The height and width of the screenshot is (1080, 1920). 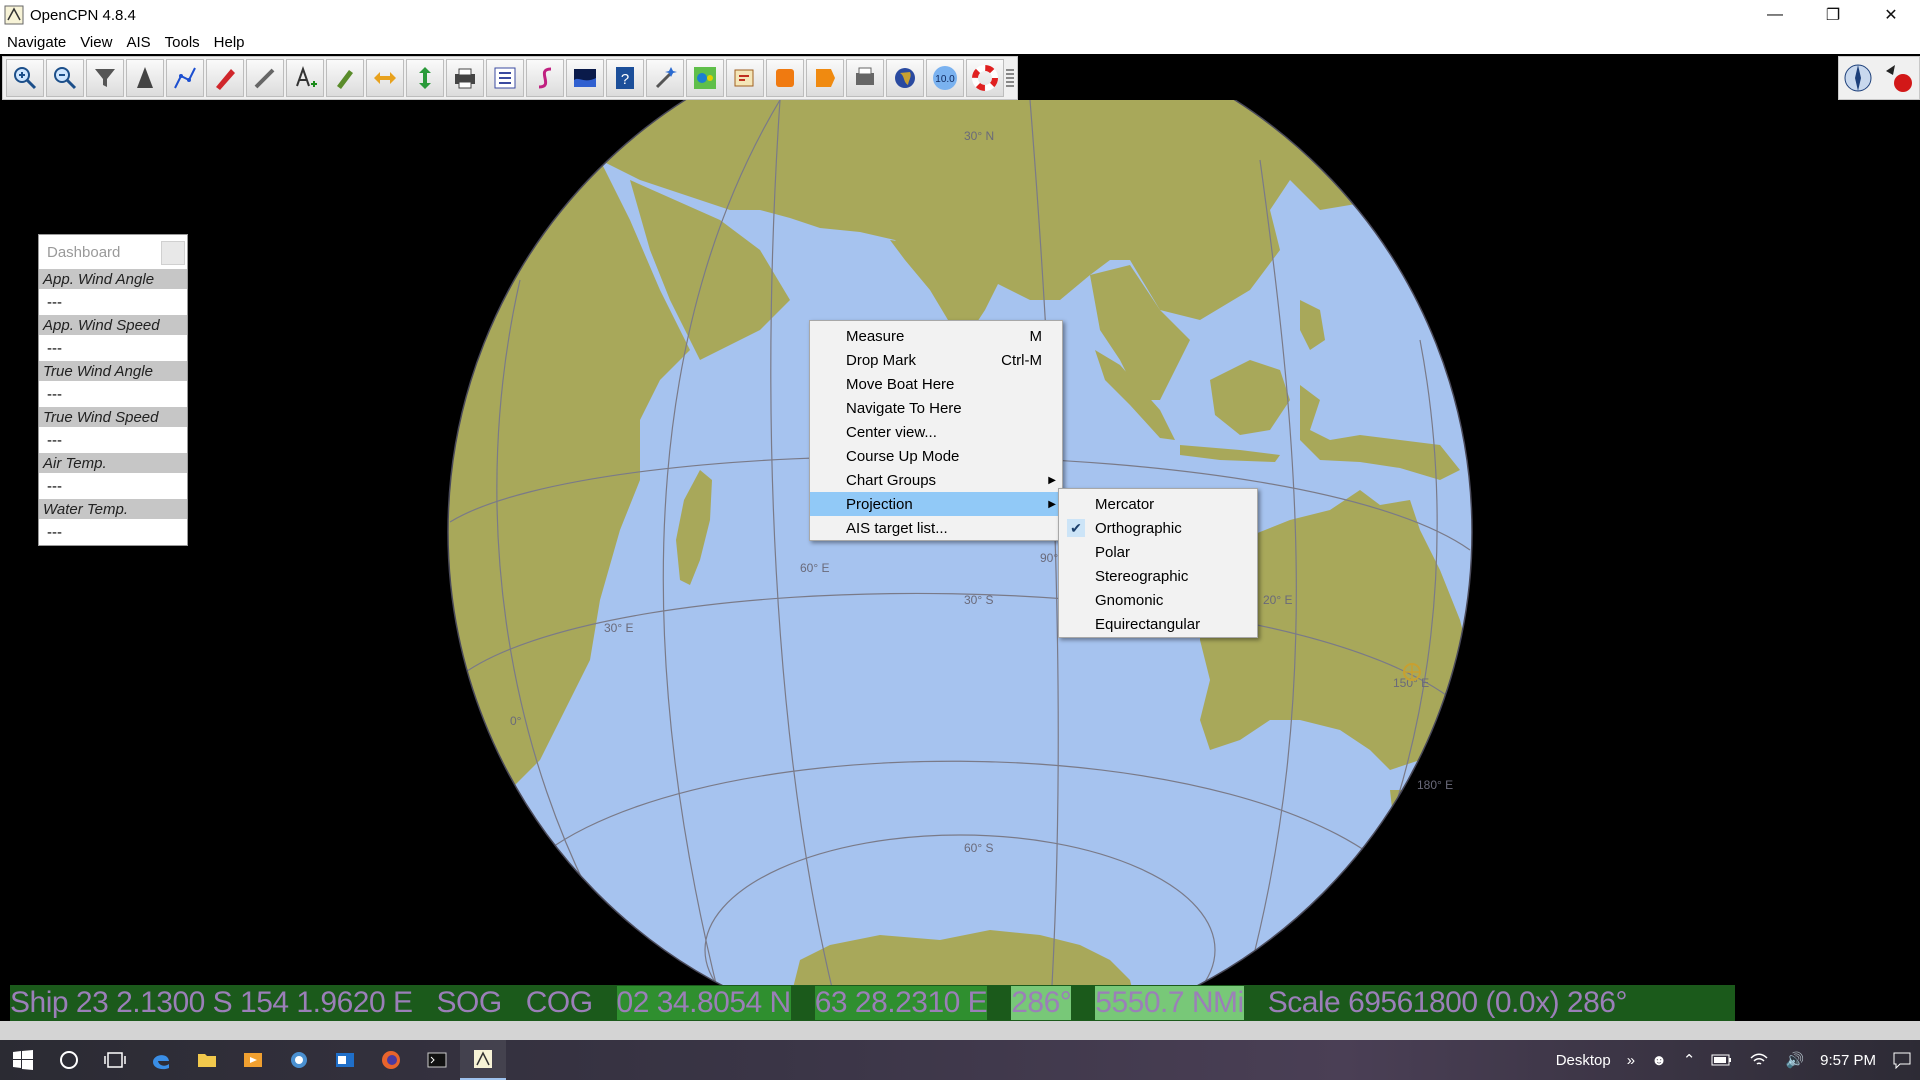 What do you see at coordinates (978, 600) in the screenshot?
I see `grid-label-30s: 30° S` at bounding box center [978, 600].